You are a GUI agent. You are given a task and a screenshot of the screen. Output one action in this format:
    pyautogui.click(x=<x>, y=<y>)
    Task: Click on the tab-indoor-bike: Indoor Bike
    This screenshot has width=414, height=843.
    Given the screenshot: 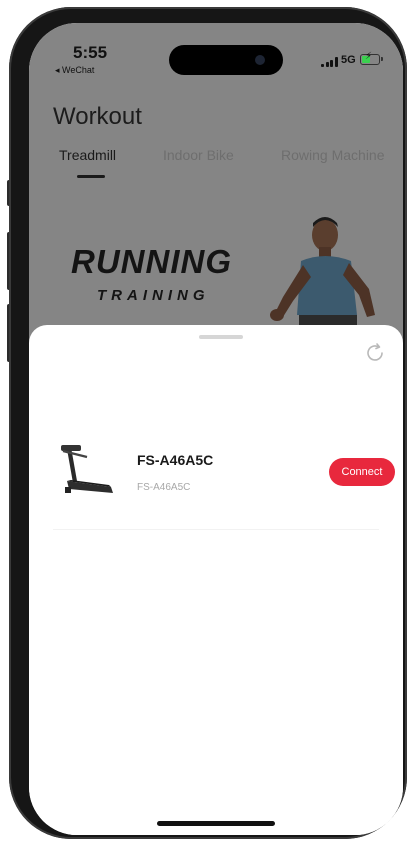 What is the action you would take?
    pyautogui.click(x=198, y=155)
    